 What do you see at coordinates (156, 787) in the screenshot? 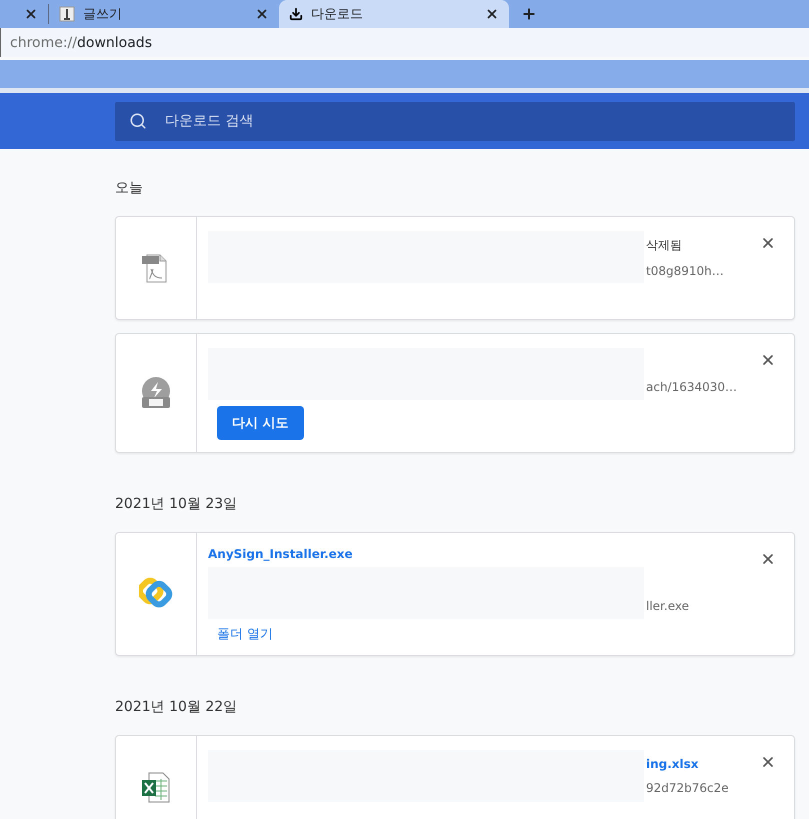
I see `spreadsheet-file-icon` at bounding box center [156, 787].